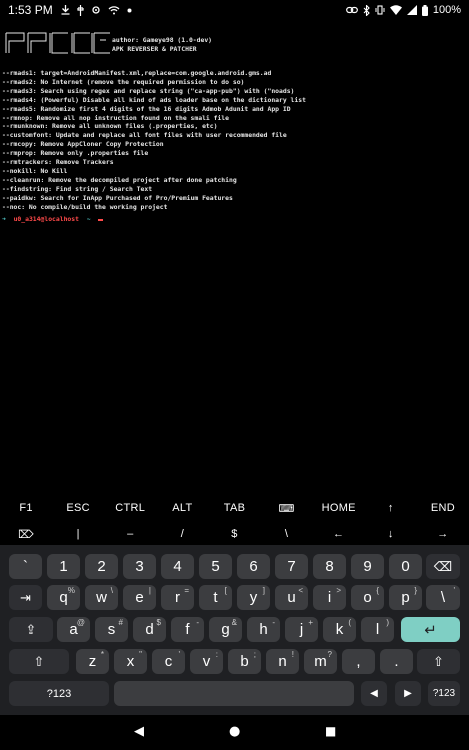 The image size is (469, 750). What do you see at coordinates (111, 629) in the screenshot?
I see `key-s: s #` at bounding box center [111, 629].